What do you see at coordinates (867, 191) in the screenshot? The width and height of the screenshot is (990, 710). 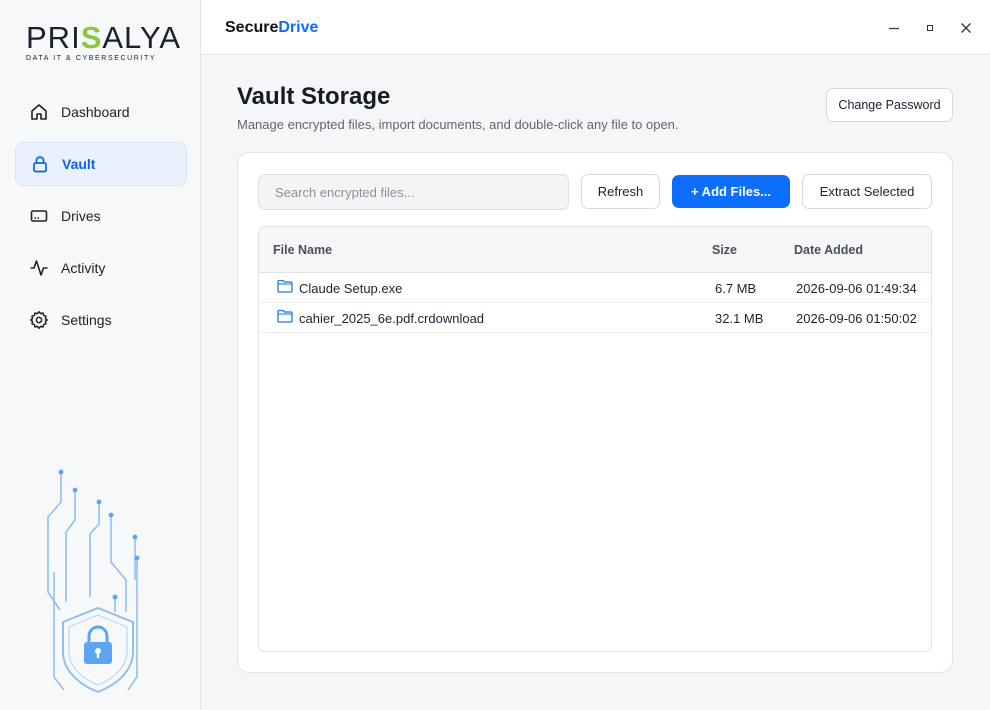 I see `extract-selected-button: Extract Selected` at bounding box center [867, 191].